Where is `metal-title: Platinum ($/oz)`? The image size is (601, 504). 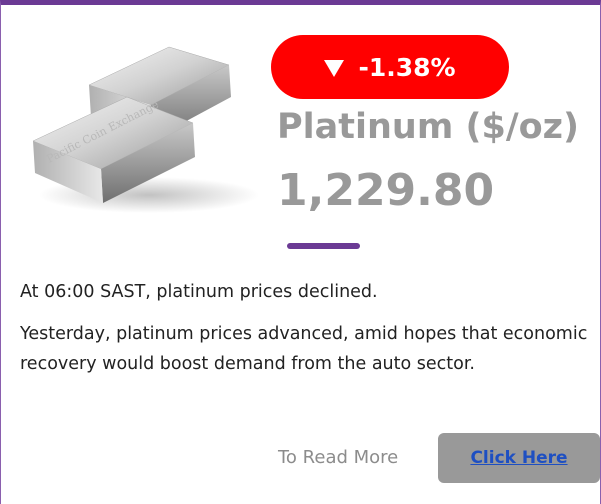
metal-title: Platinum ($/oz) is located at coordinates (428, 127).